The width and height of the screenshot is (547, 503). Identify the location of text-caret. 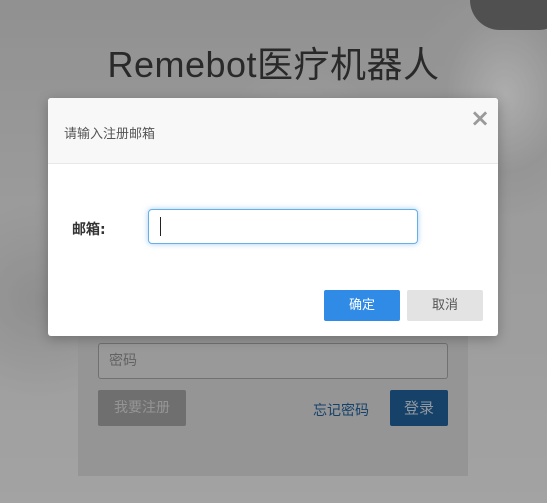
(160, 226).